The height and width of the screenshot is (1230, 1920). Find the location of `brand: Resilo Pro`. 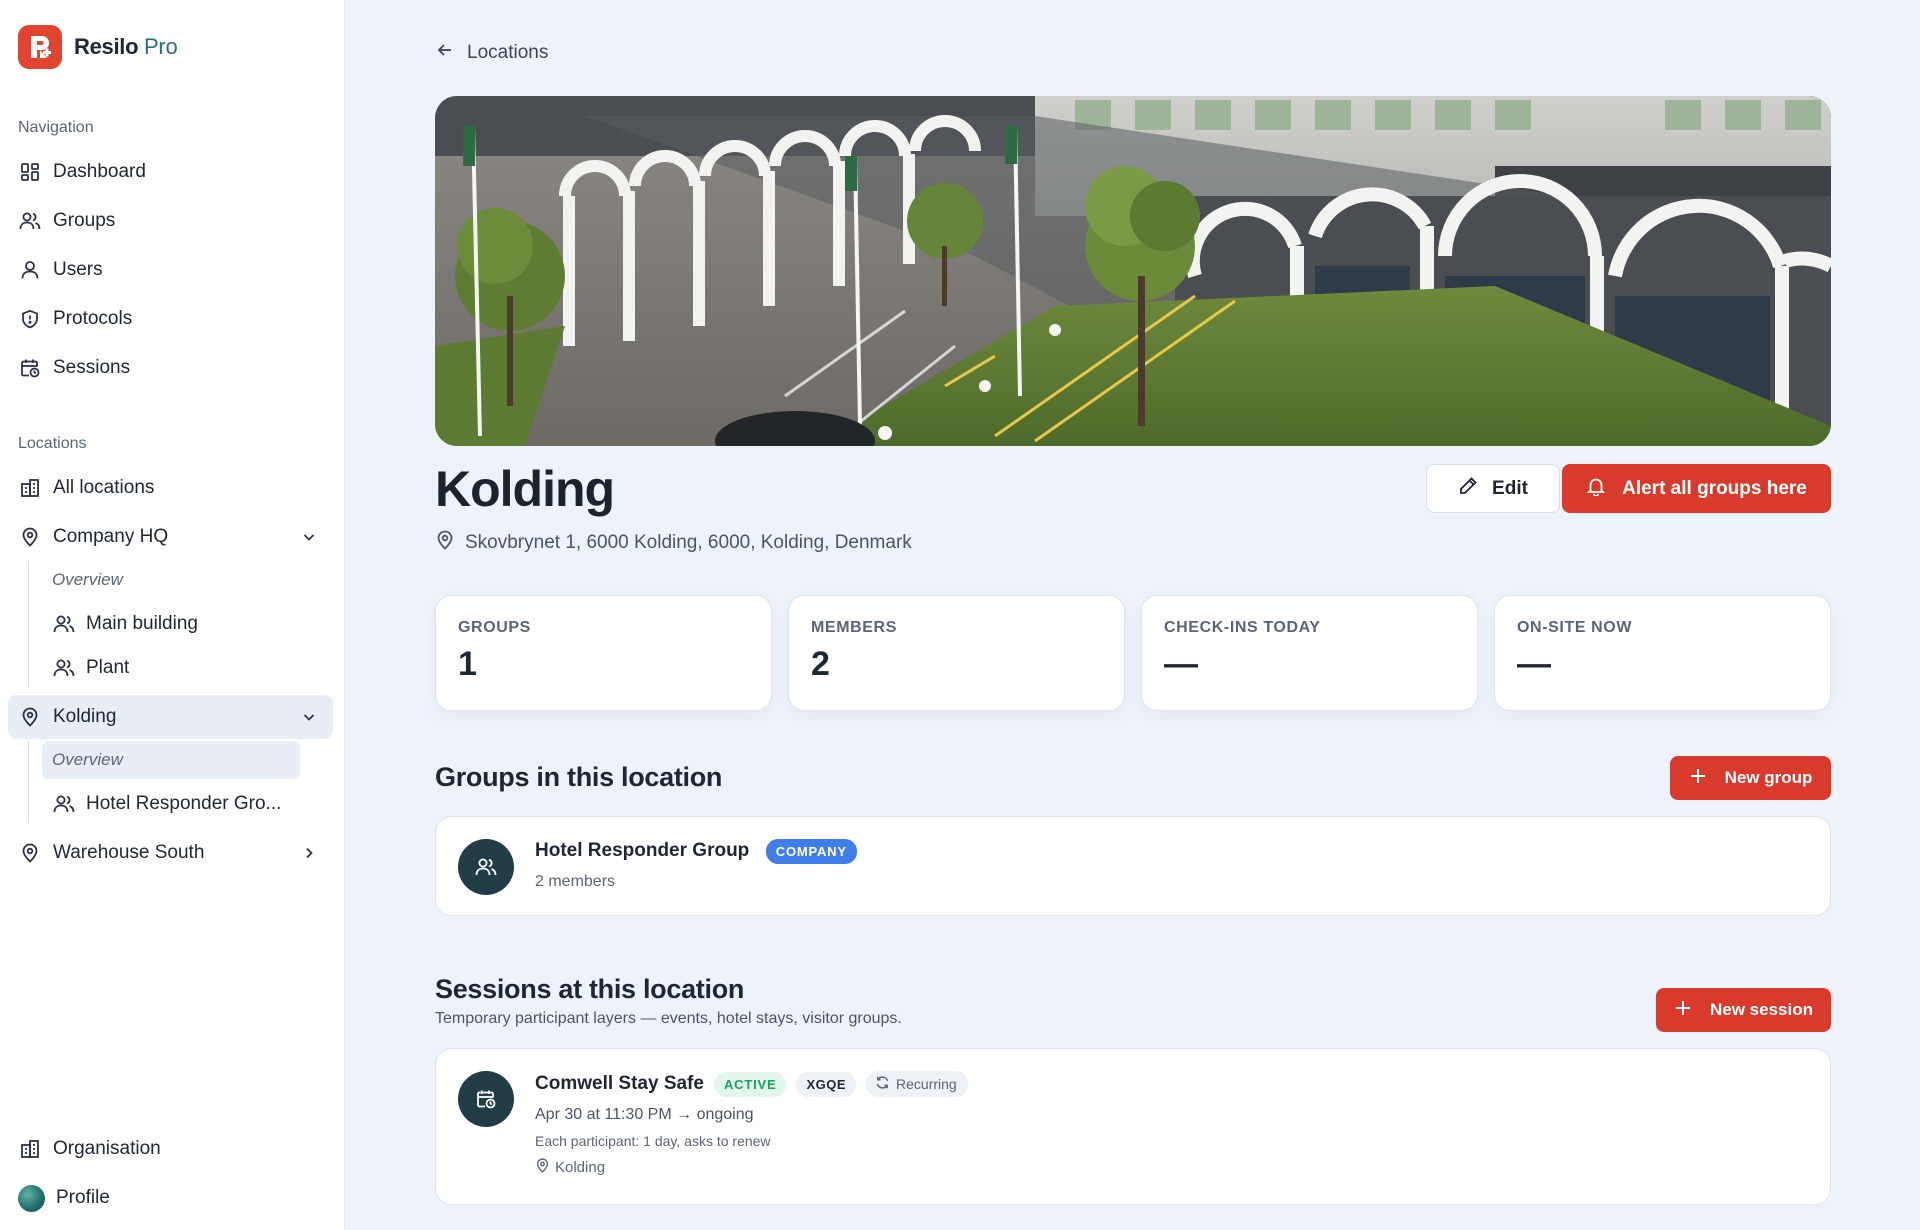

brand: Resilo Pro is located at coordinates (98, 47).